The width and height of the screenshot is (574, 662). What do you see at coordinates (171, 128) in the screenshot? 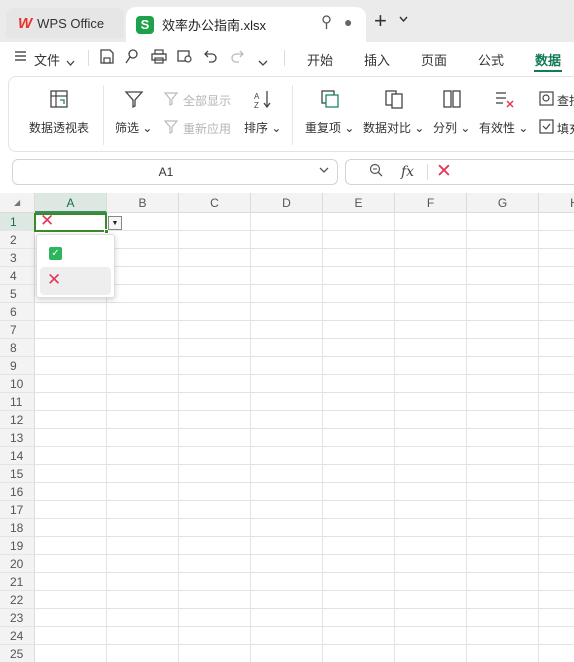
I see `reapply-icon` at bounding box center [171, 128].